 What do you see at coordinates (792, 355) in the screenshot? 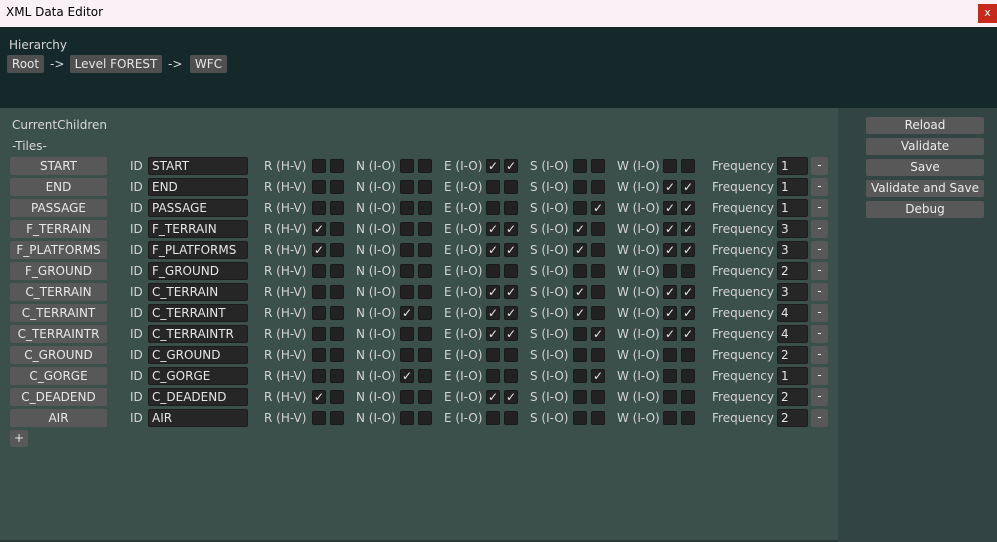
I see `frequency-field: 2` at bounding box center [792, 355].